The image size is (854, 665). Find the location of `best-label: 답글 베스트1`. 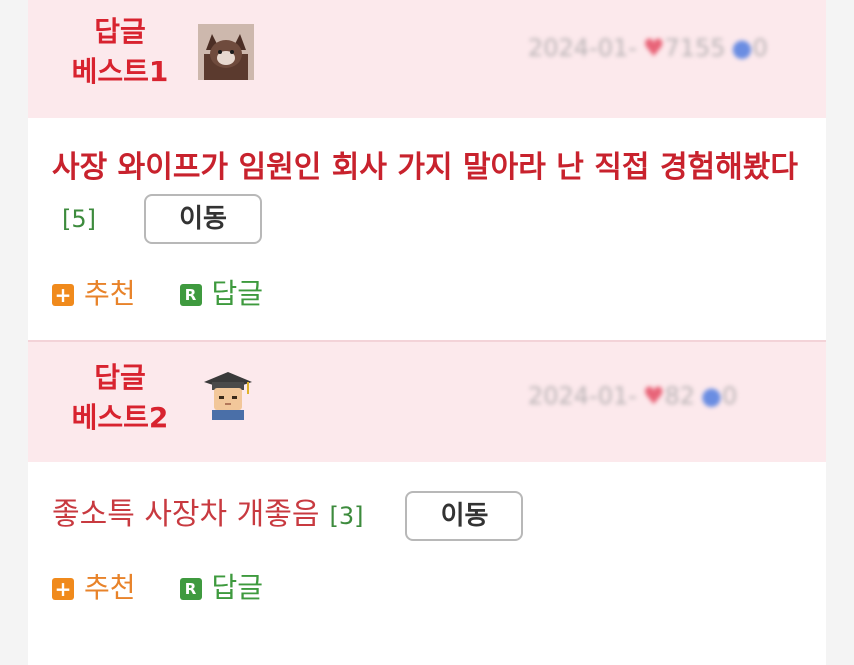

best-label: 답글 베스트1 is located at coordinates (120, 52).